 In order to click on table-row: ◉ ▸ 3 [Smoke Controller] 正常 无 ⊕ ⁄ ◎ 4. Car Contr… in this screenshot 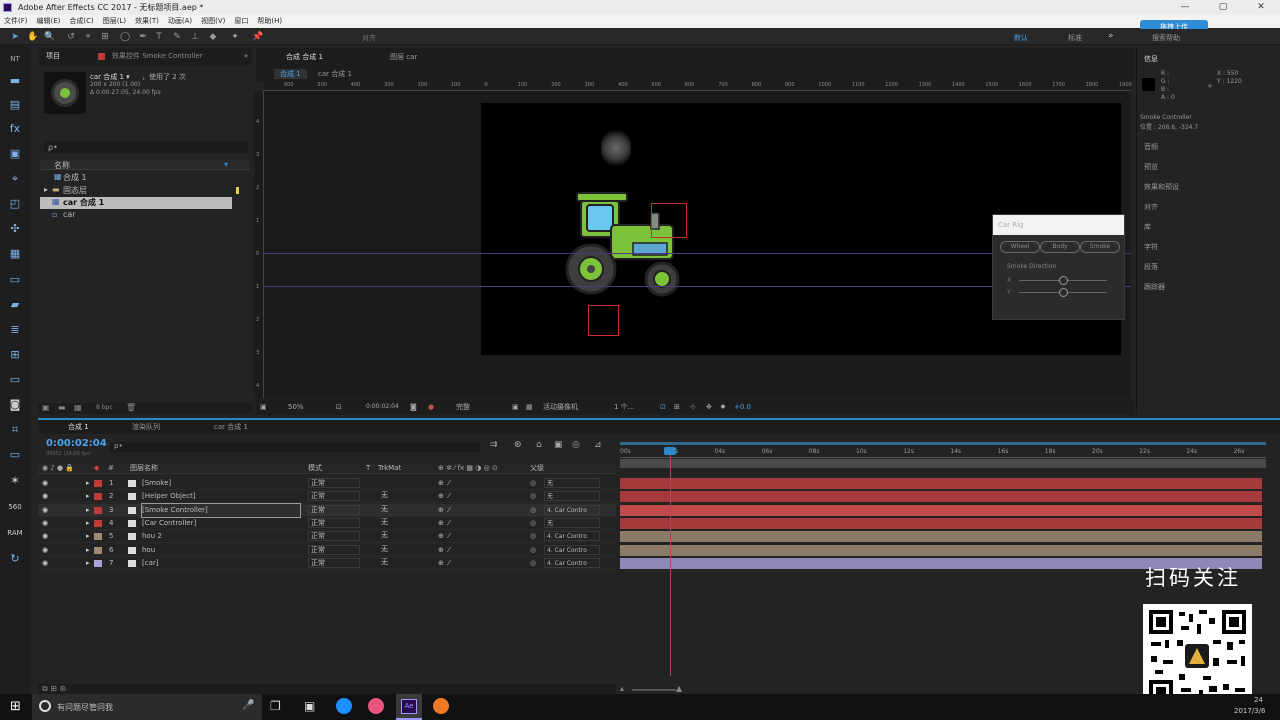, I will do `click(327, 510)`.